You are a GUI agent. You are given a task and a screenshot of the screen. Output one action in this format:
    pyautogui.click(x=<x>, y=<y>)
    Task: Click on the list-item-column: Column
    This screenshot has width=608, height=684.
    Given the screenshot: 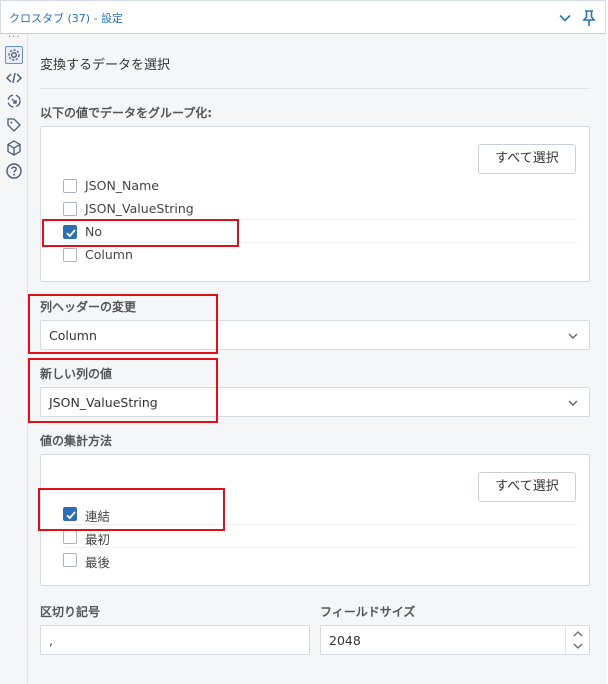 What is the action you would take?
    pyautogui.click(x=309, y=255)
    